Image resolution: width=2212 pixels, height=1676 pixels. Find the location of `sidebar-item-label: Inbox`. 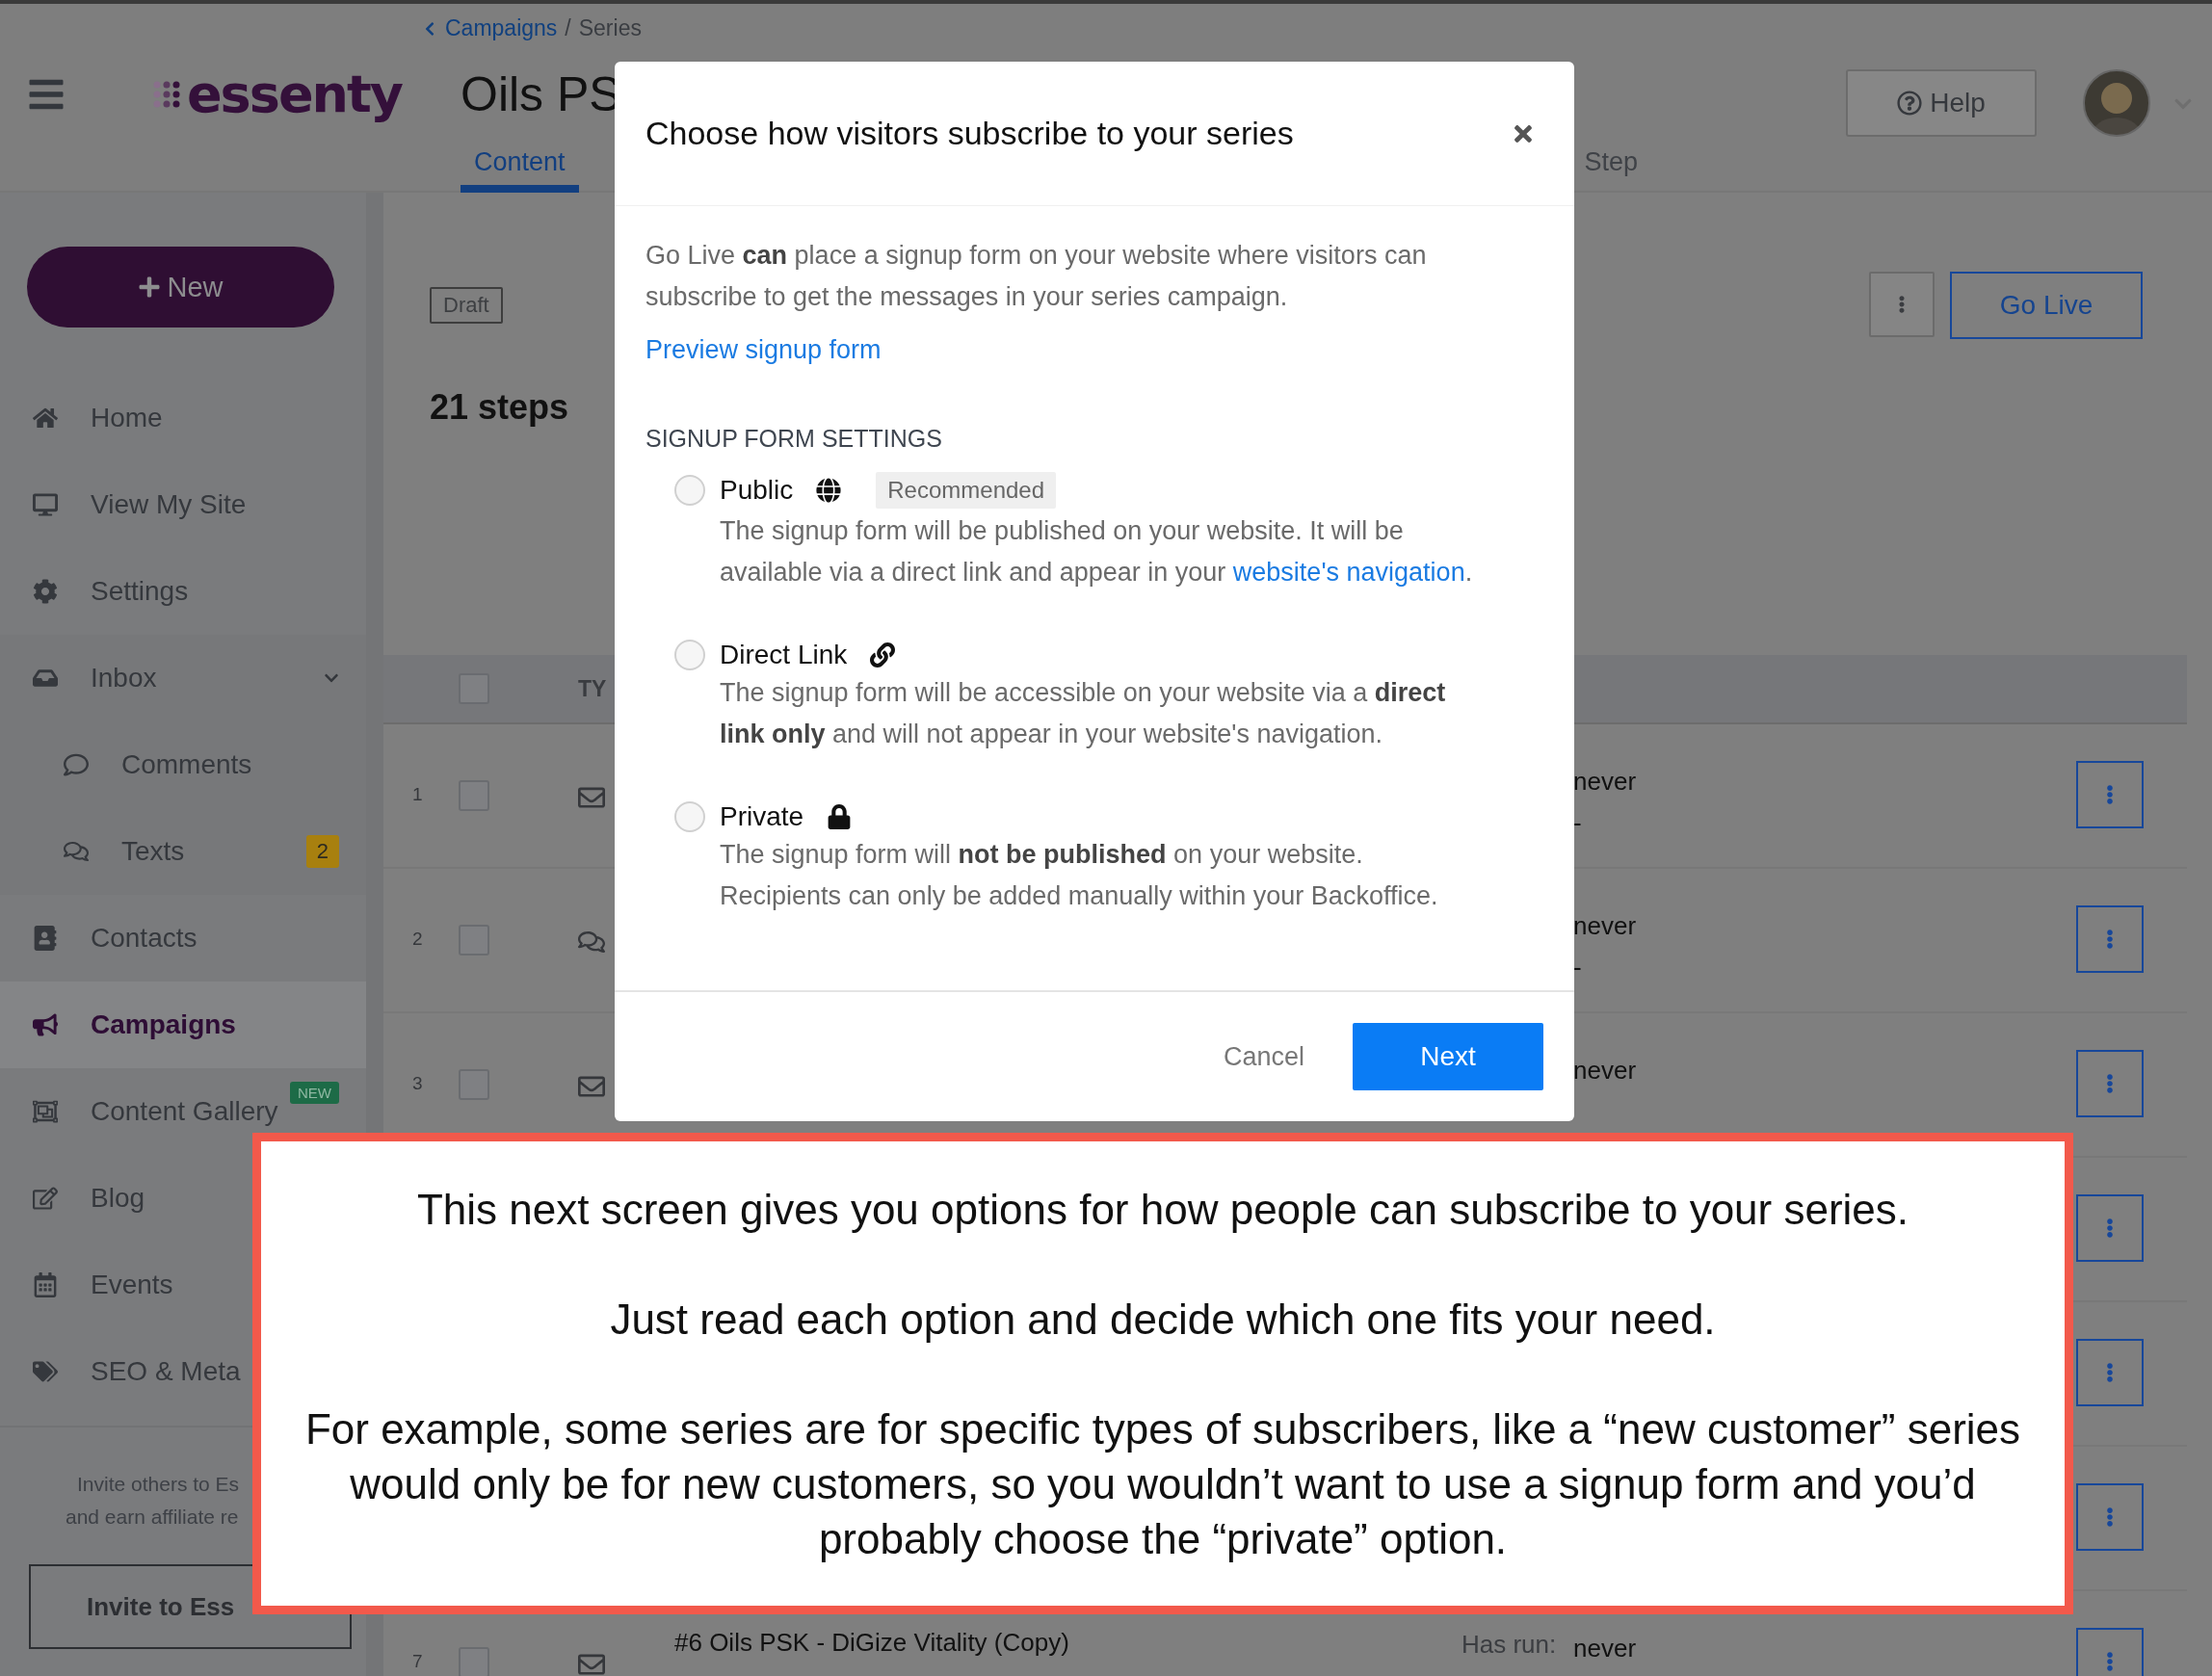

sidebar-item-label: Inbox is located at coordinates (124, 678).